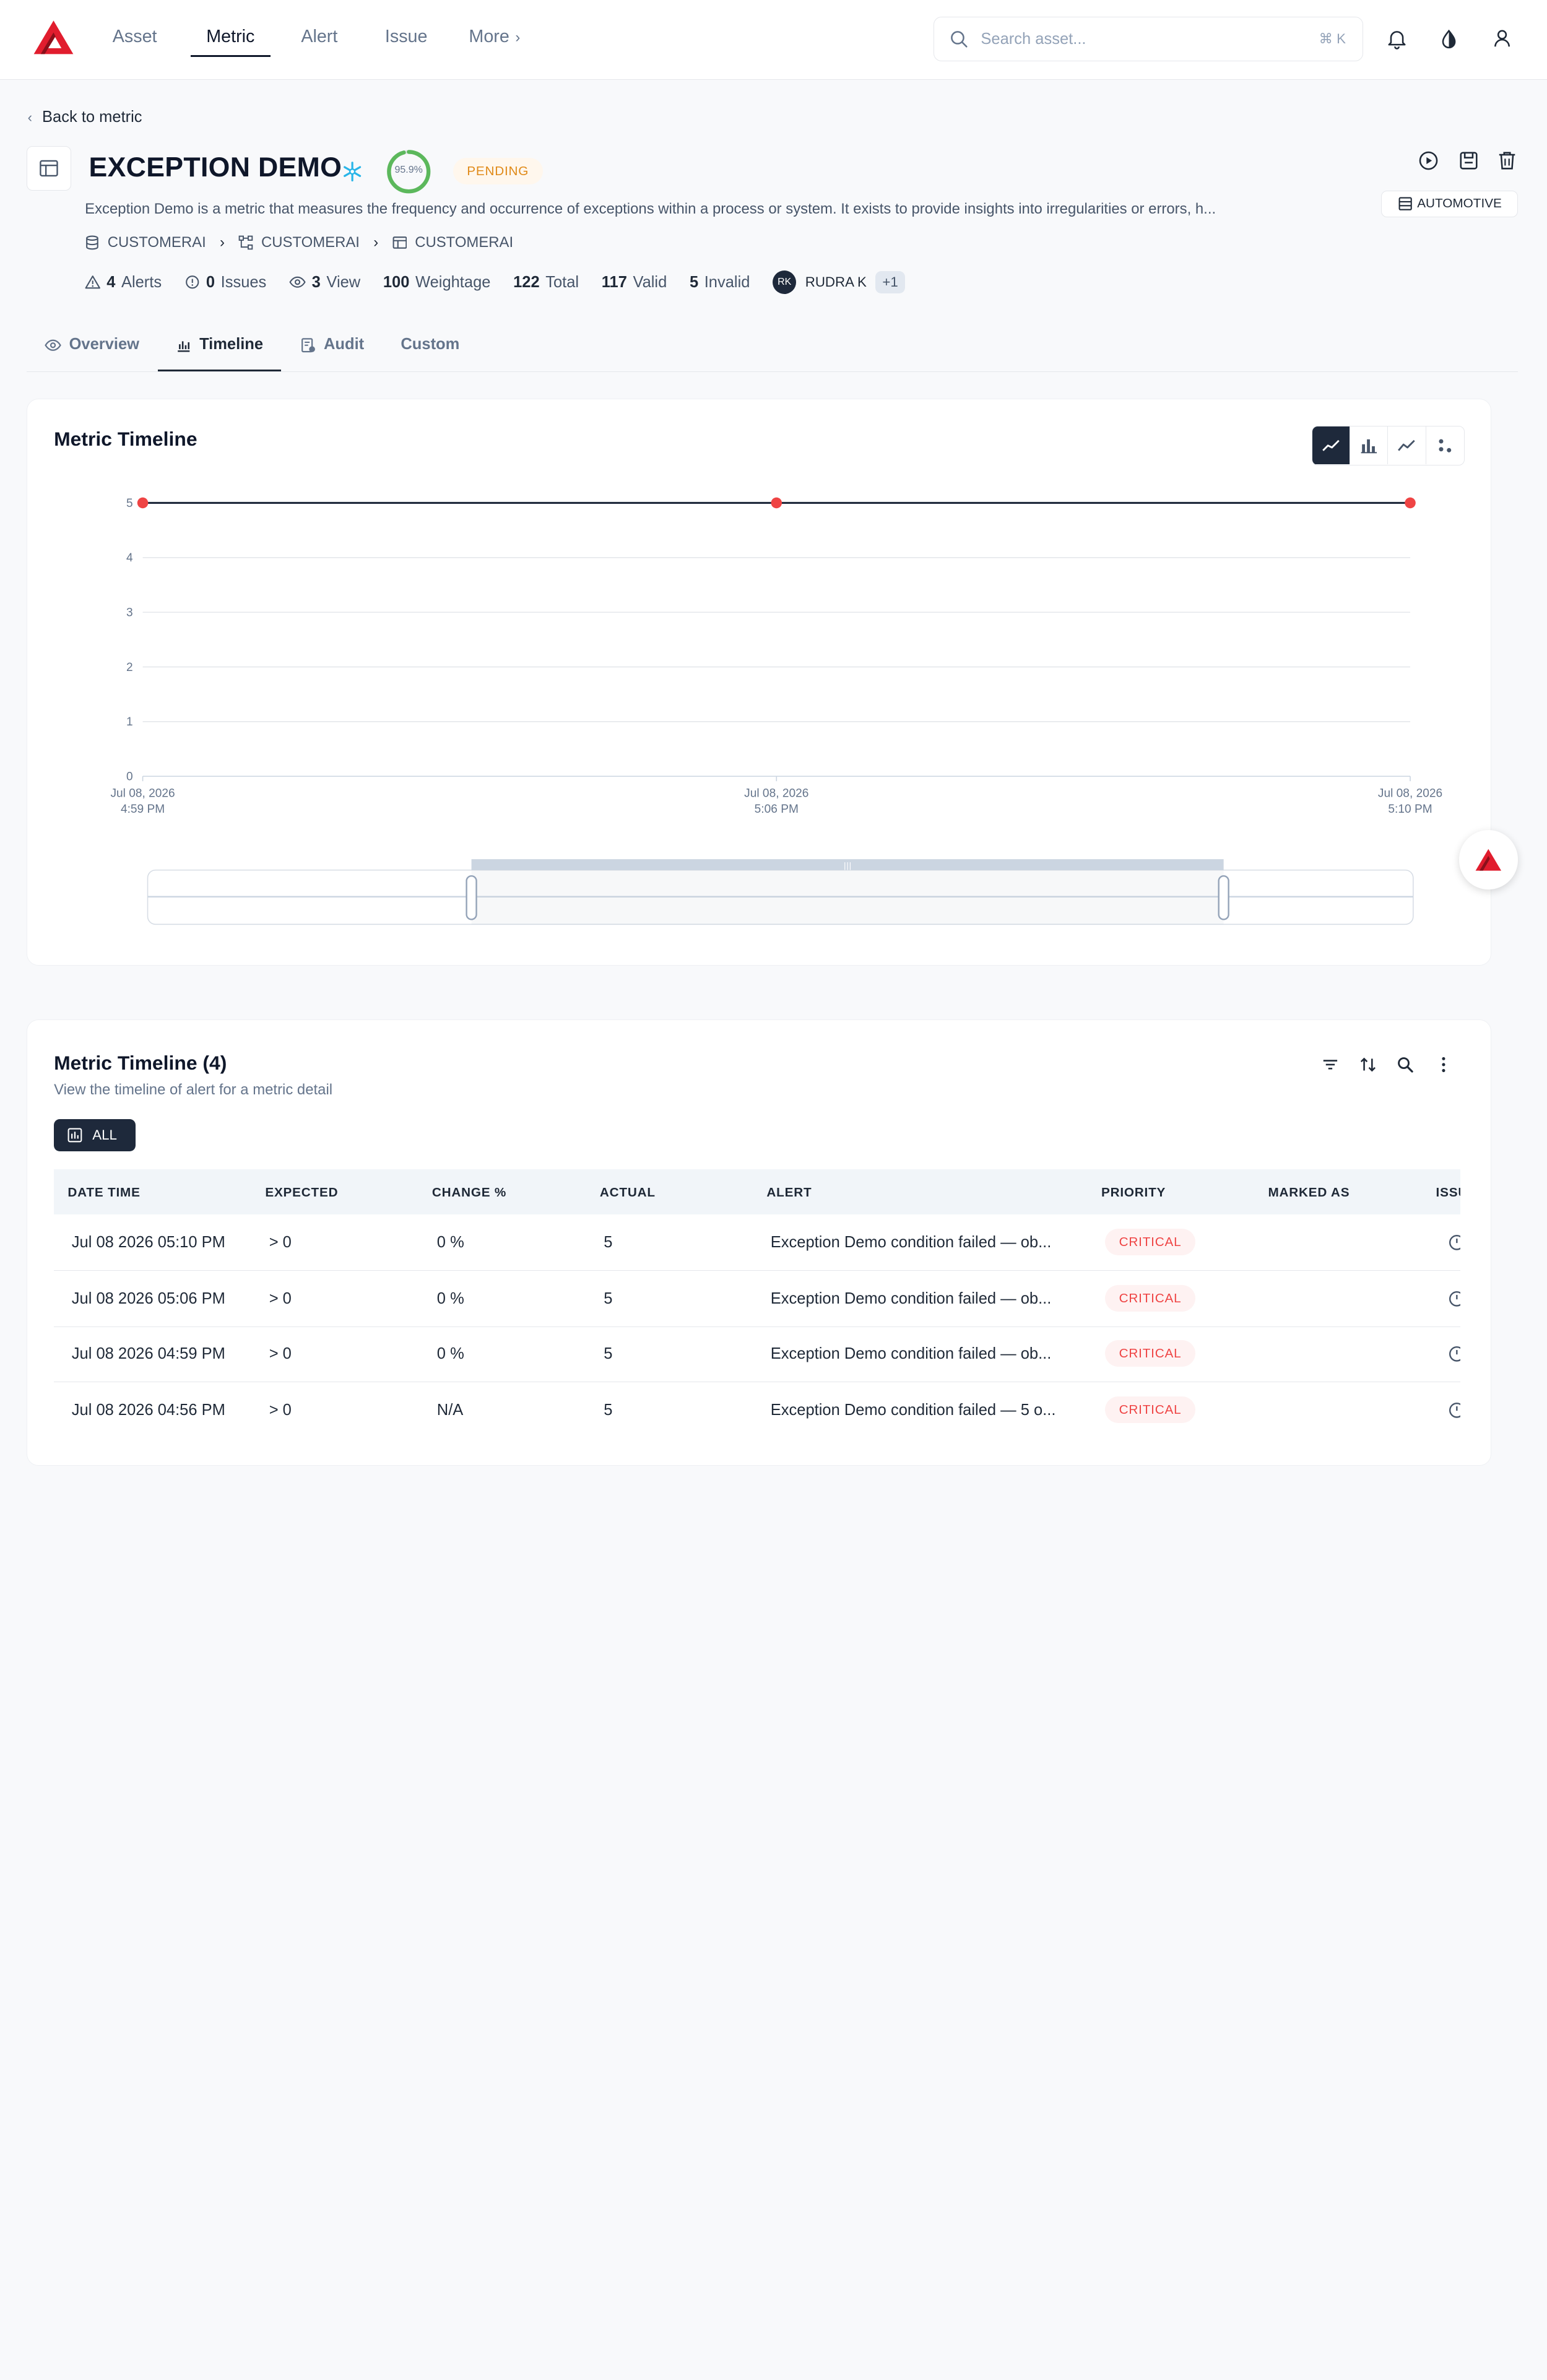  What do you see at coordinates (1444, 1065) in the screenshot?
I see `kebab-icon` at bounding box center [1444, 1065].